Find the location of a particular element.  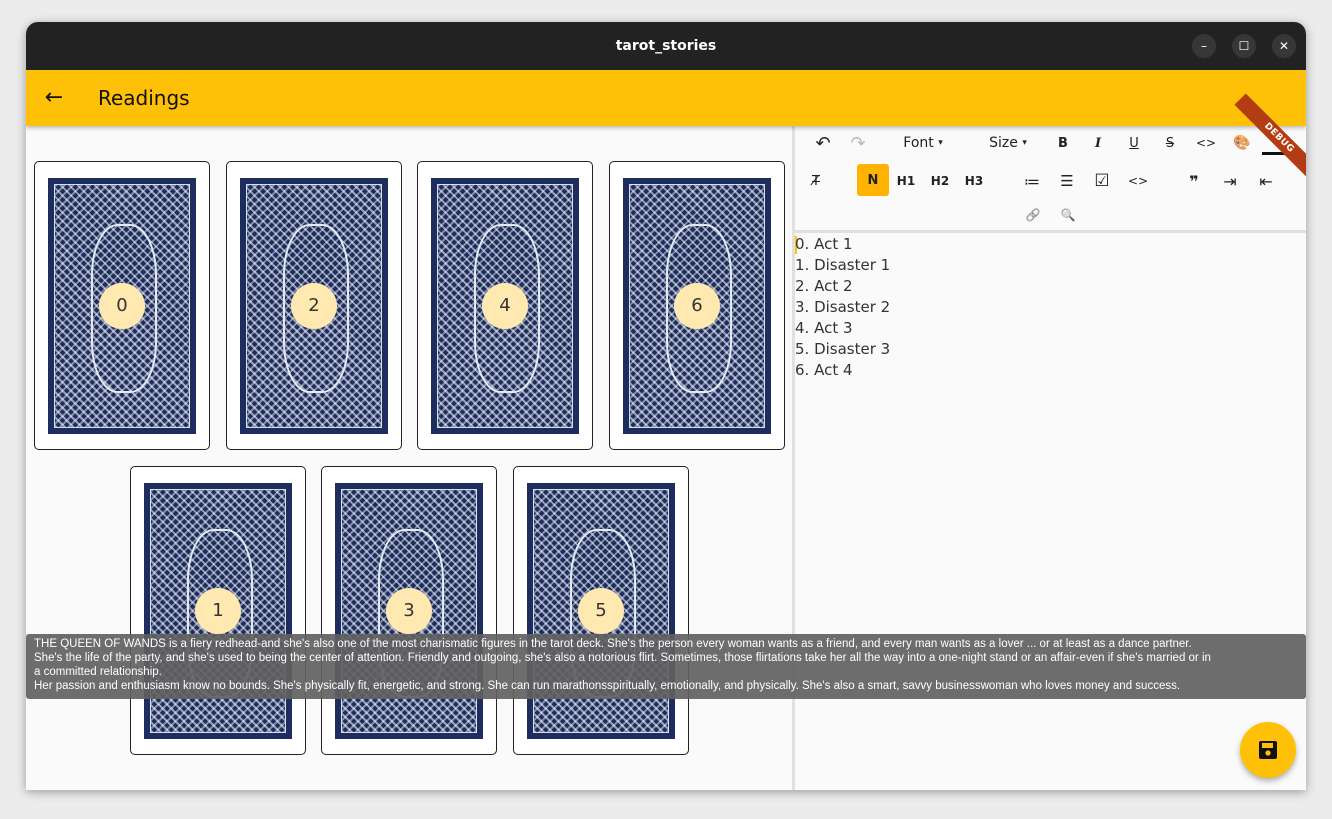

close-button: ✕ is located at coordinates (1284, 46).